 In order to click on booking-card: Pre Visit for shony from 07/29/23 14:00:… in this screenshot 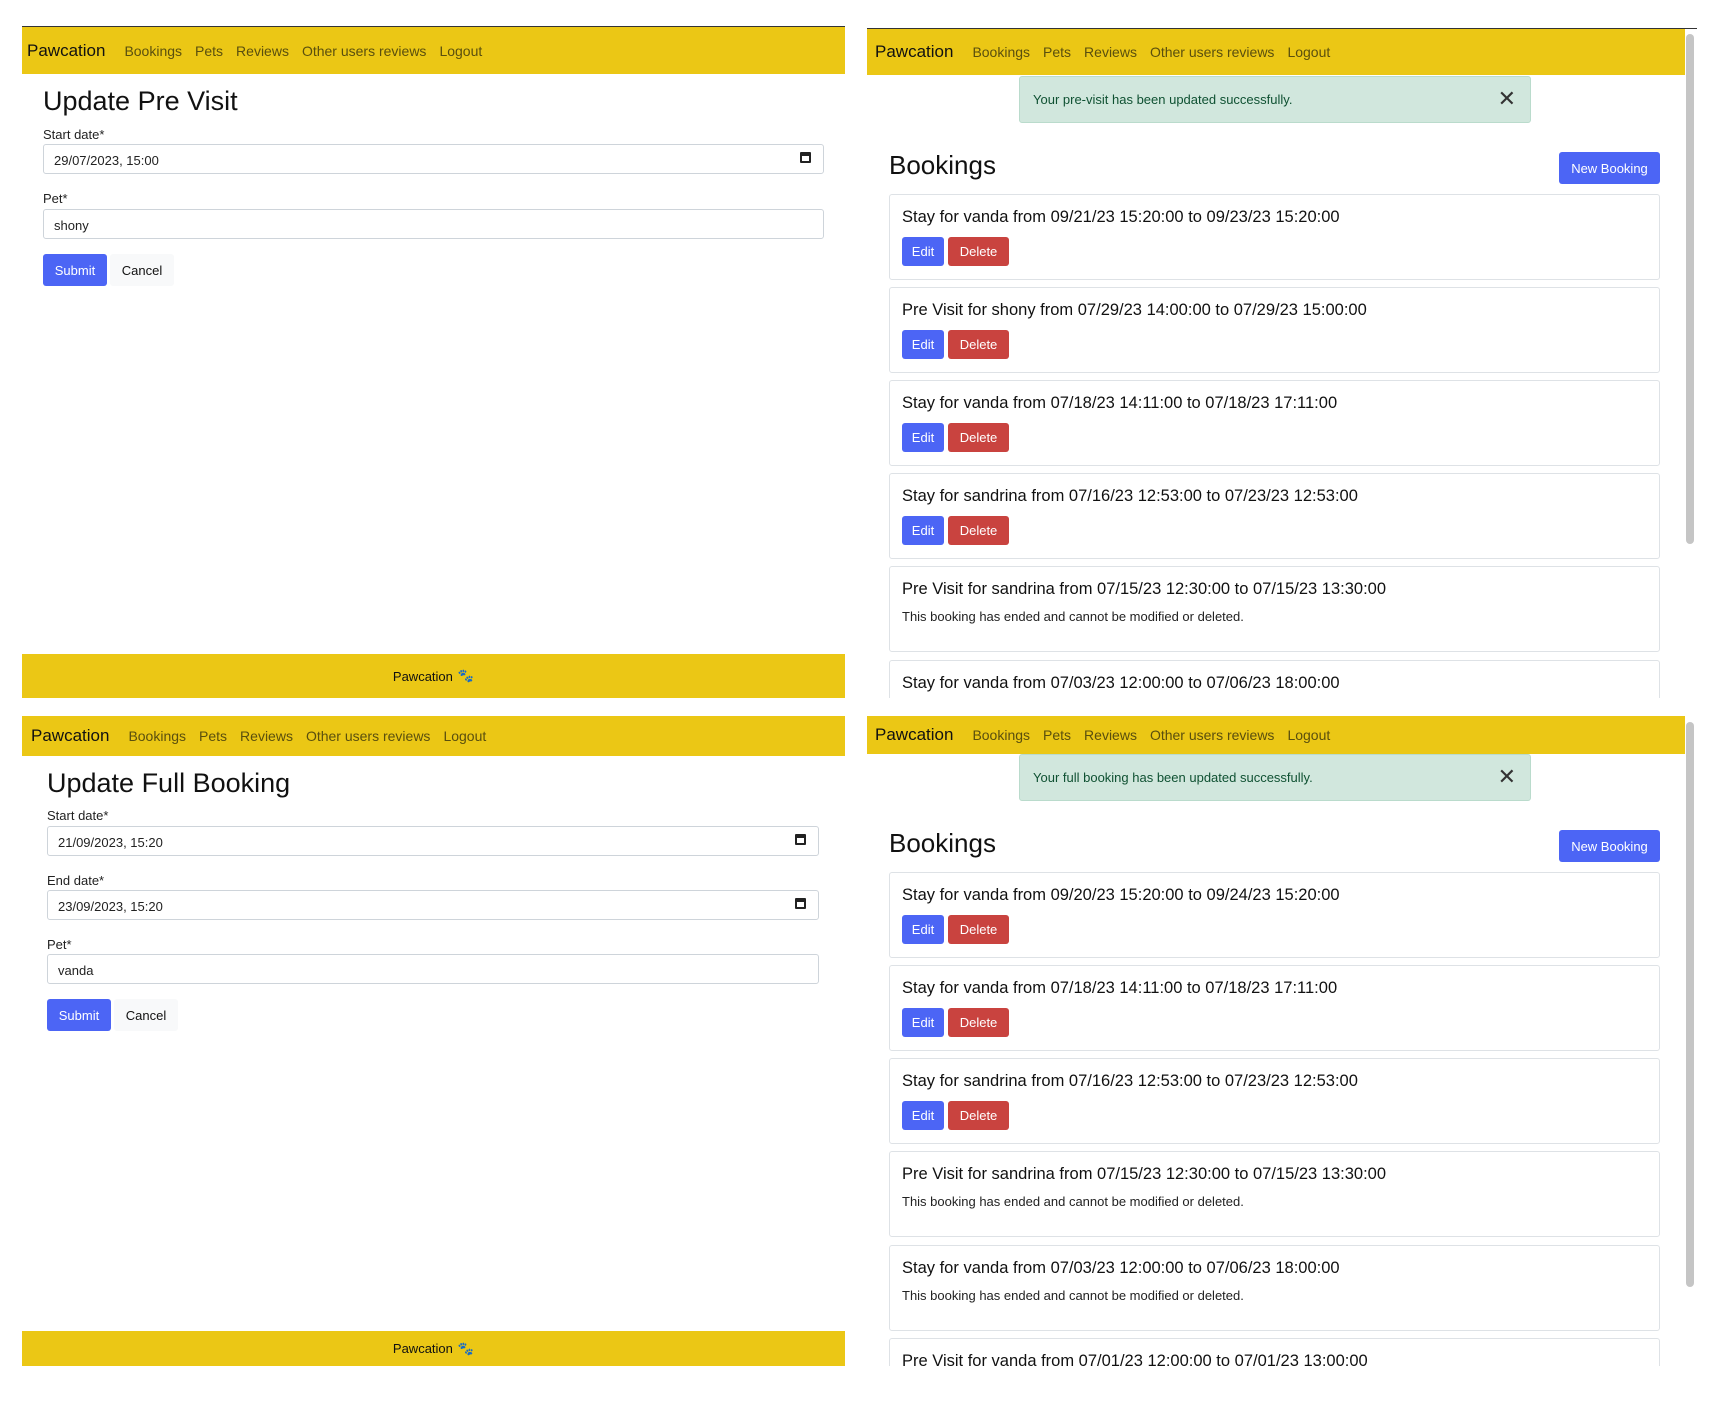, I will do `click(1274, 330)`.